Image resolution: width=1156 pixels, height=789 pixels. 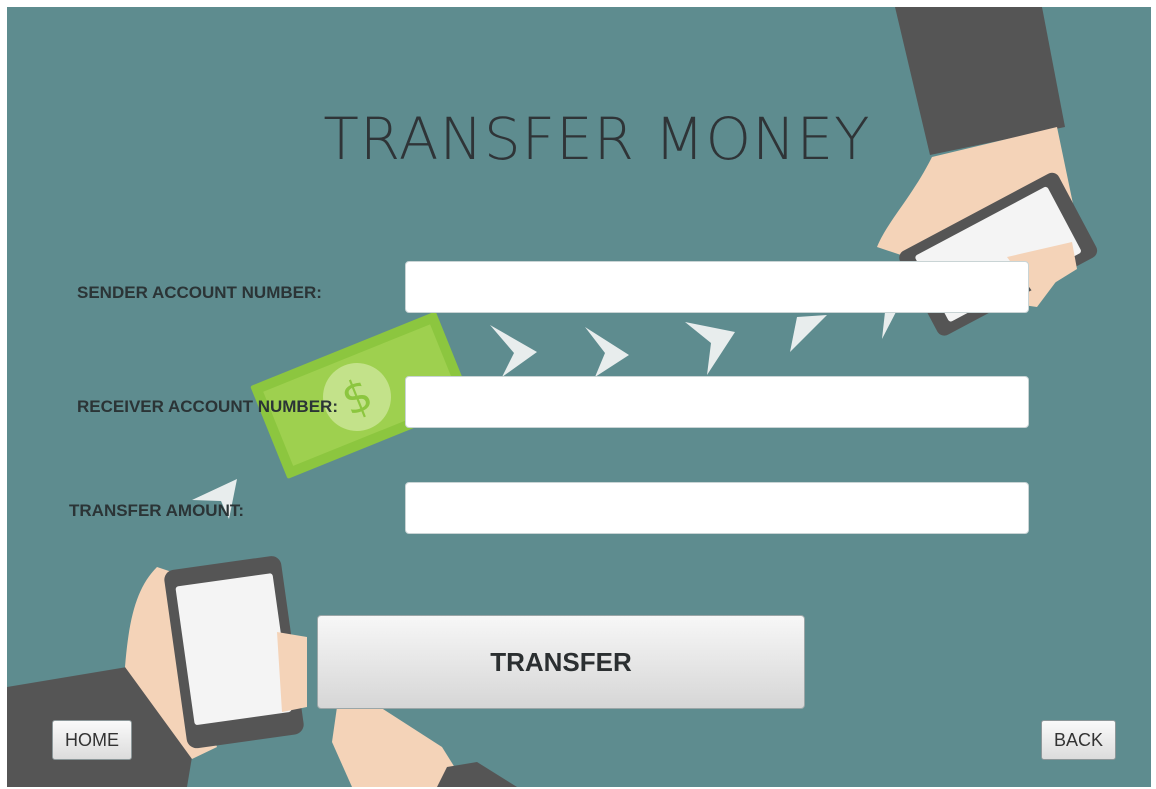 What do you see at coordinates (199, 292) in the screenshot?
I see `sender-account-label: SENDER ACCOUNT NUMBER:` at bounding box center [199, 292].